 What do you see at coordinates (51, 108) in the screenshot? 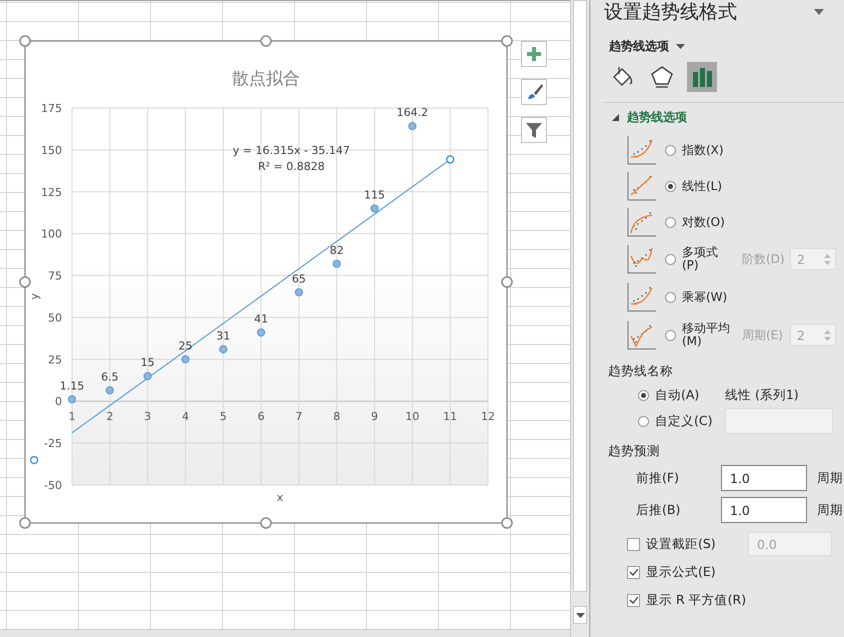
I see `tick-label: 175` at bounding box center [51, 108].